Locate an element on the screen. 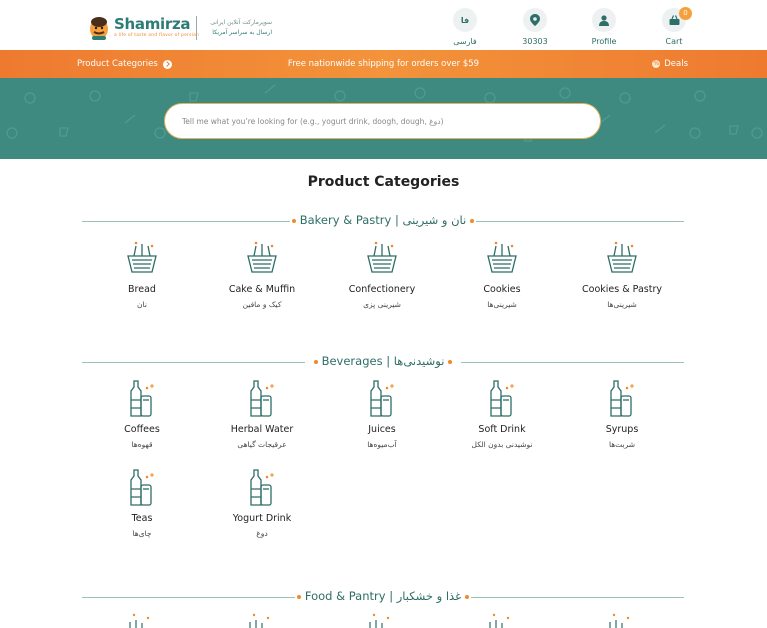 This screenshot has width=767, height=628. header-divider is located at coordinates (196, 28).